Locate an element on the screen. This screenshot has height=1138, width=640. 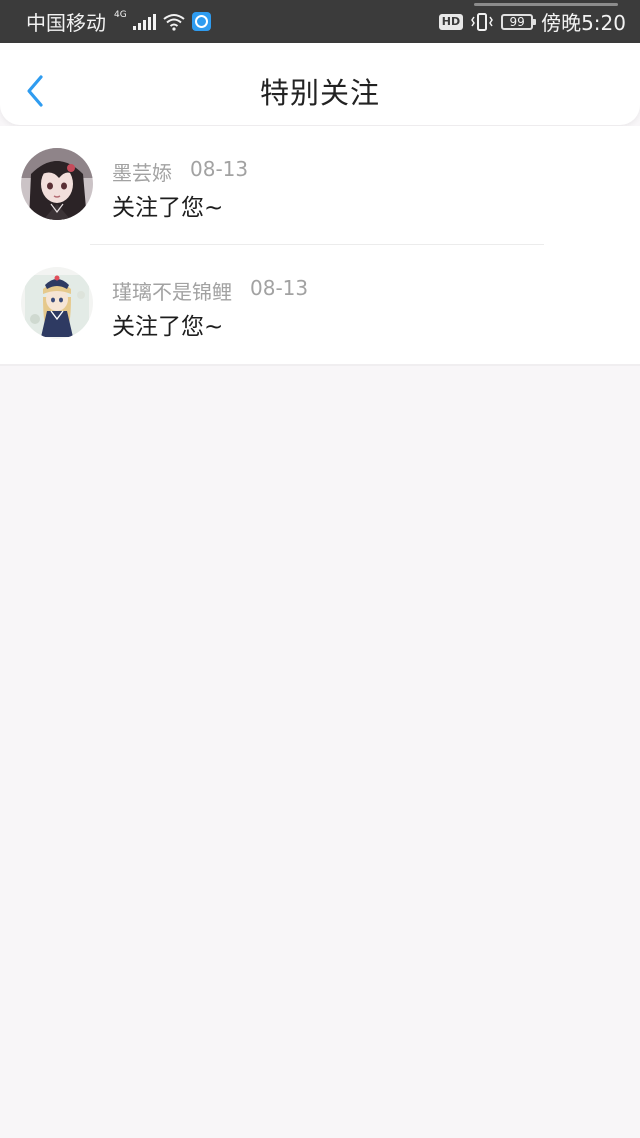
signal-icon is located at coordinates (144, 21).